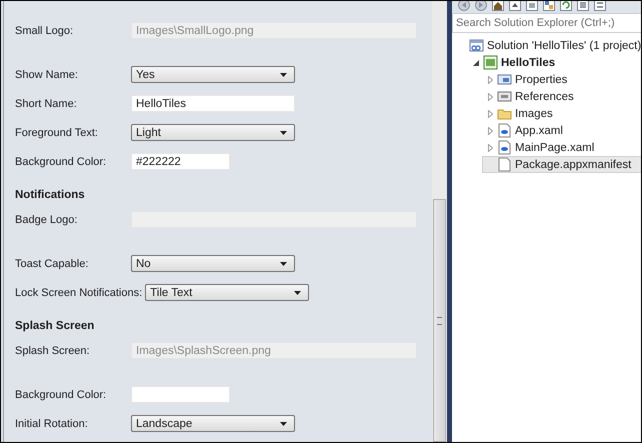 The height and width of the screenshot is (443, 642). I want to click on search-field: Search Solution Explorer (Ctrl+;), so click(546, 23).